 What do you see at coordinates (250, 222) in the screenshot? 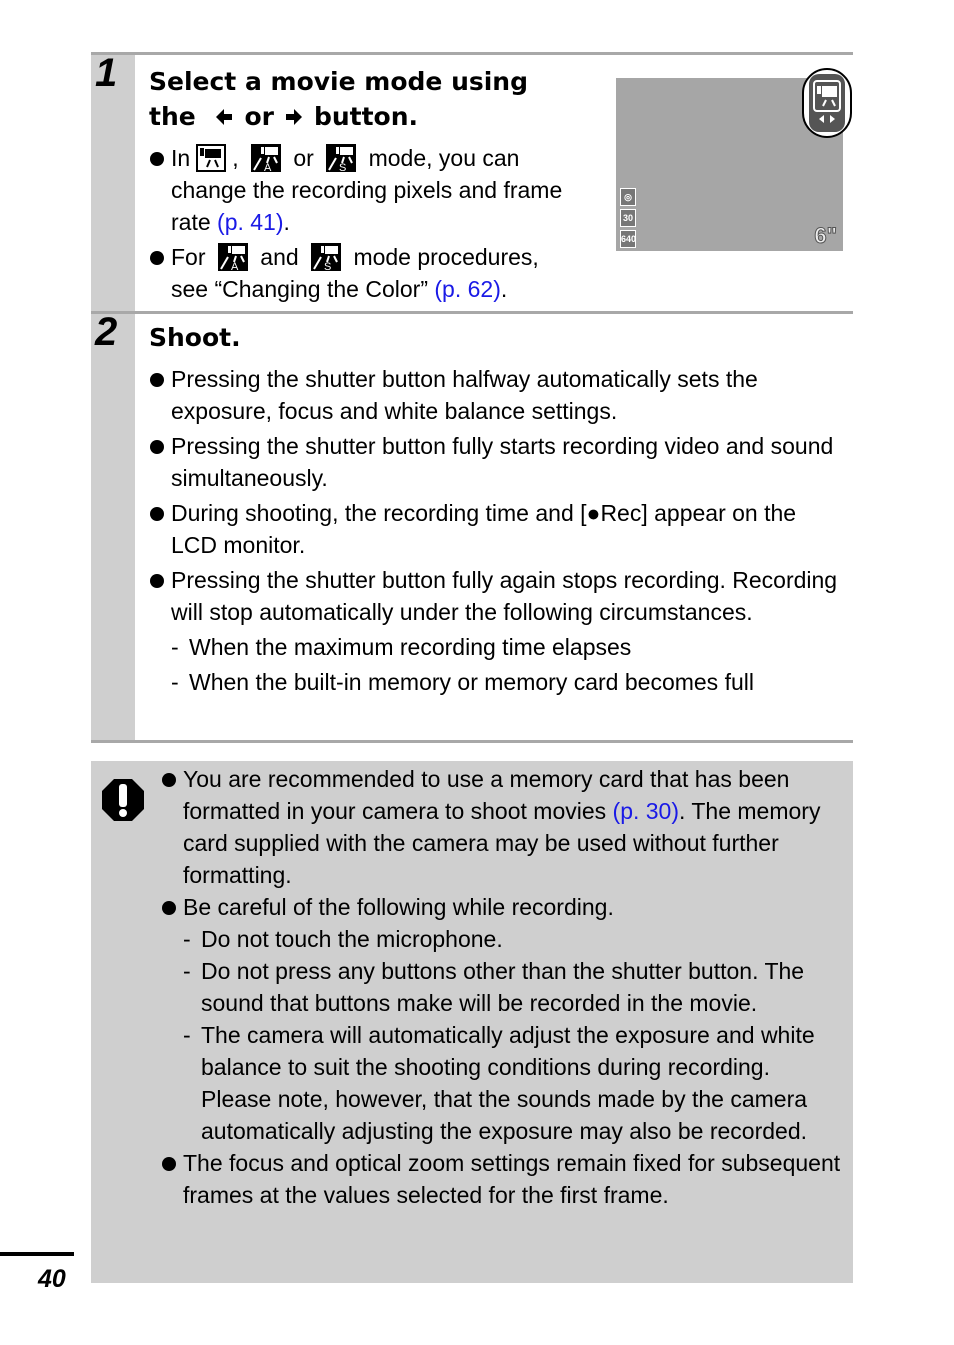
I see `page-link: (p. 41)` at bounding box center [250, 222].